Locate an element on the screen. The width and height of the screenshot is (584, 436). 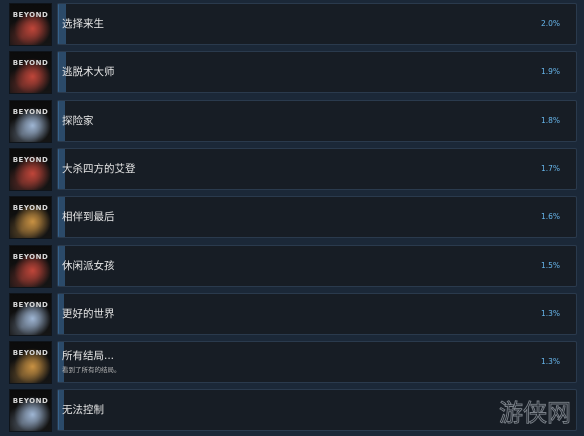
achievement-row: BEYOND 休闲派女孩 1.5% is located at coordinates (292, 266).